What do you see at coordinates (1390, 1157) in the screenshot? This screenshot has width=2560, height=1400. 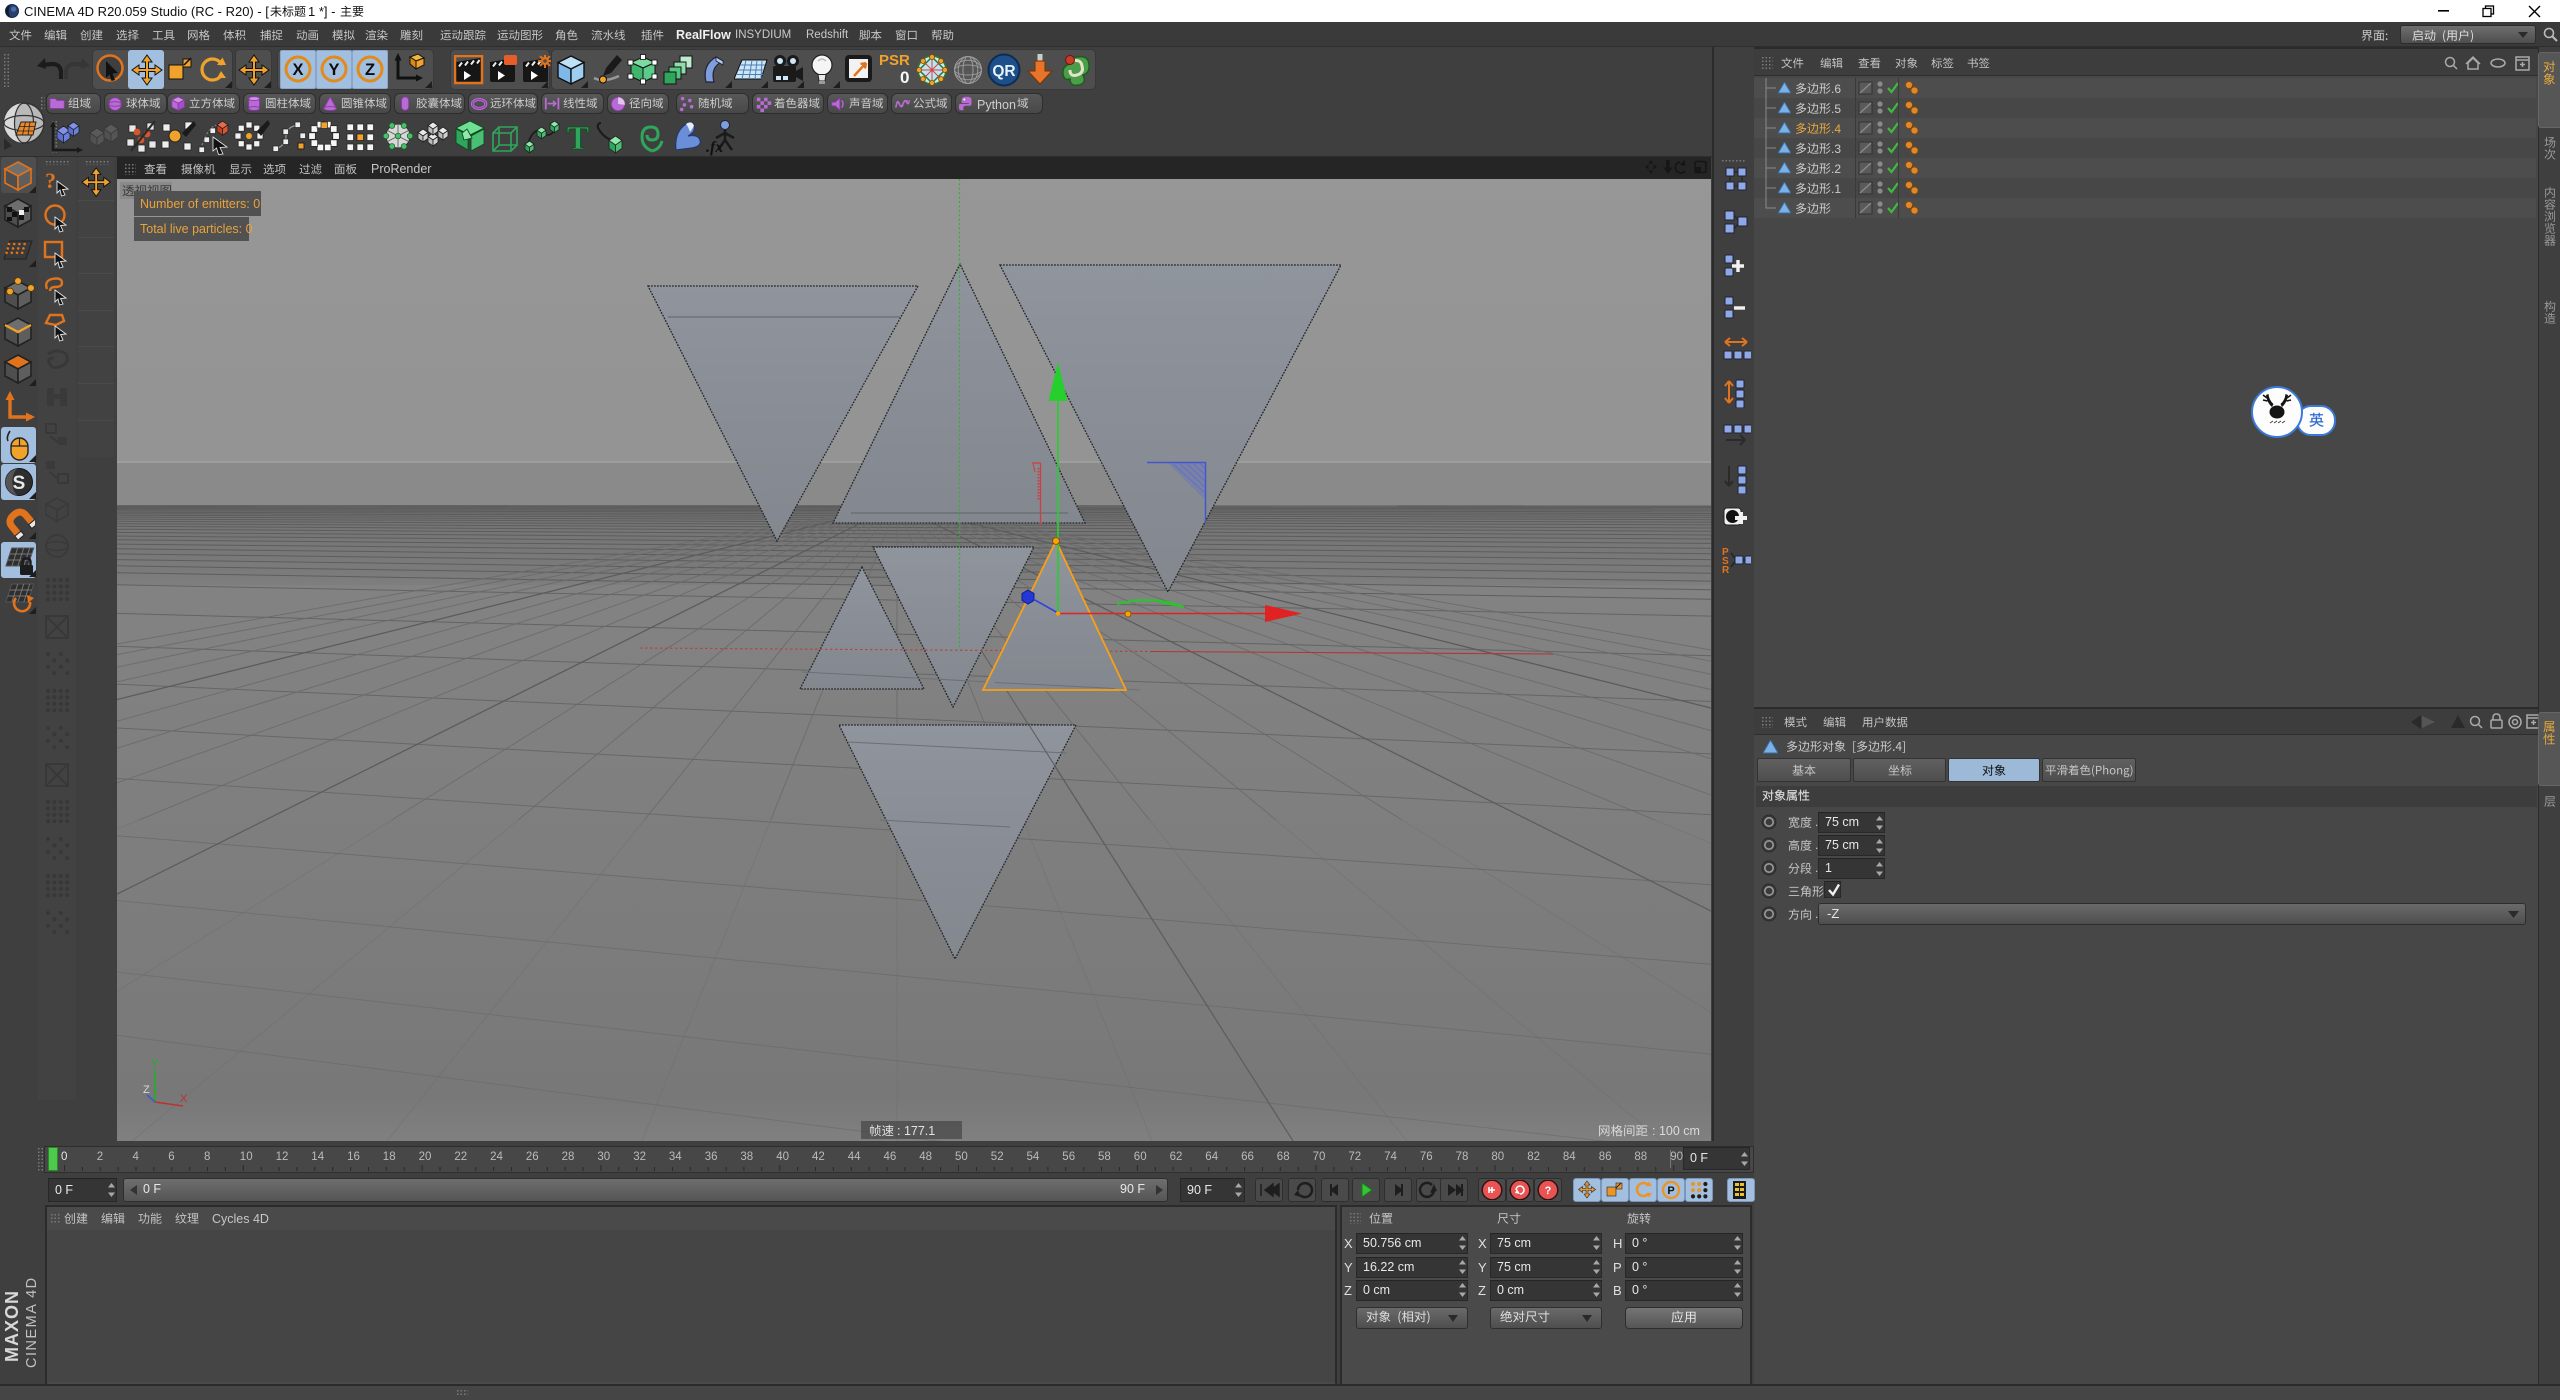 I see `svg-text: 74` at bounding box center [1390, 1157].